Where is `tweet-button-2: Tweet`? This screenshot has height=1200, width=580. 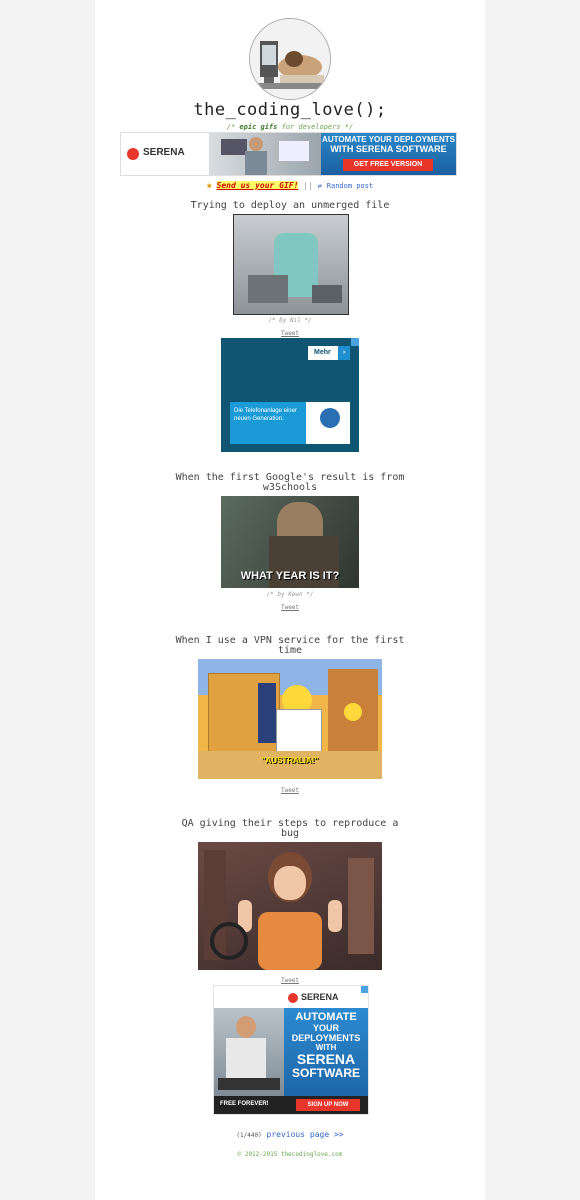 tweet-button-2: Tweet is located at coordinates (290, 607).